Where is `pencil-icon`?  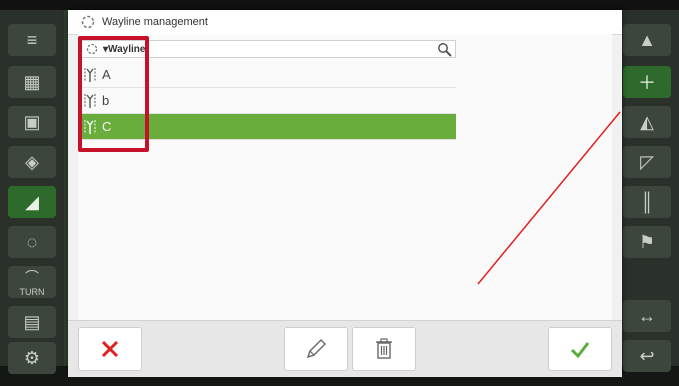 pencil-icon is located at coordinates (316, 349).